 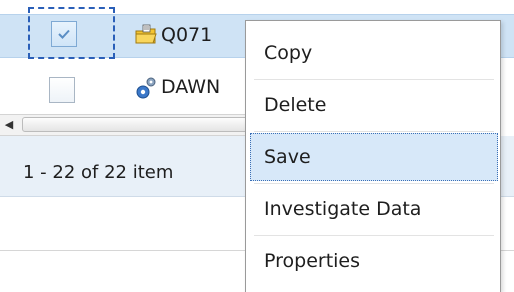 What do you see at coordinates (98, 172) in the screenshot?
I see `pager-status: 1 - 22 of 22 item` at bounding box center [98, 172].